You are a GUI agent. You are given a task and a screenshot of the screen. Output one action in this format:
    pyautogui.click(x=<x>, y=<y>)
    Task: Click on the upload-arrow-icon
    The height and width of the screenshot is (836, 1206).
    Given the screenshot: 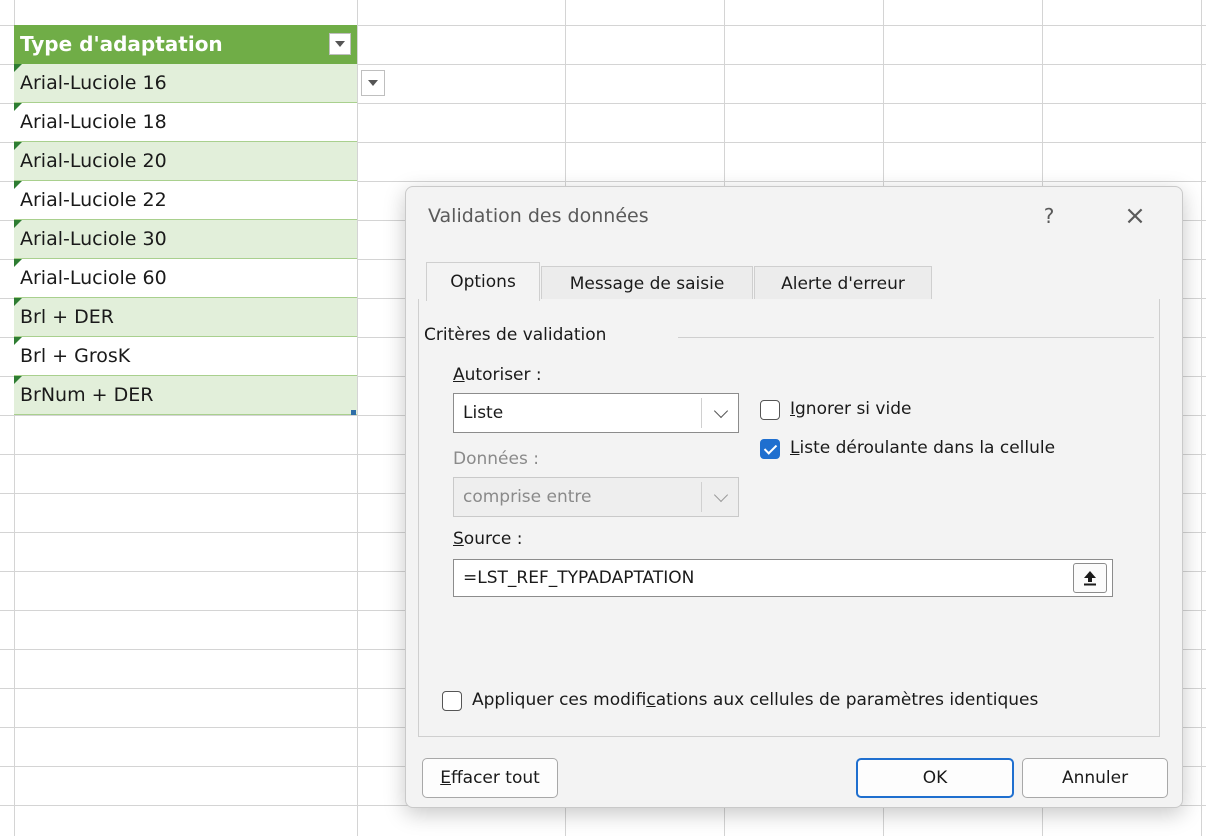 What is the action you would take?
    pyautogui.click(x=1090, y=578)
    